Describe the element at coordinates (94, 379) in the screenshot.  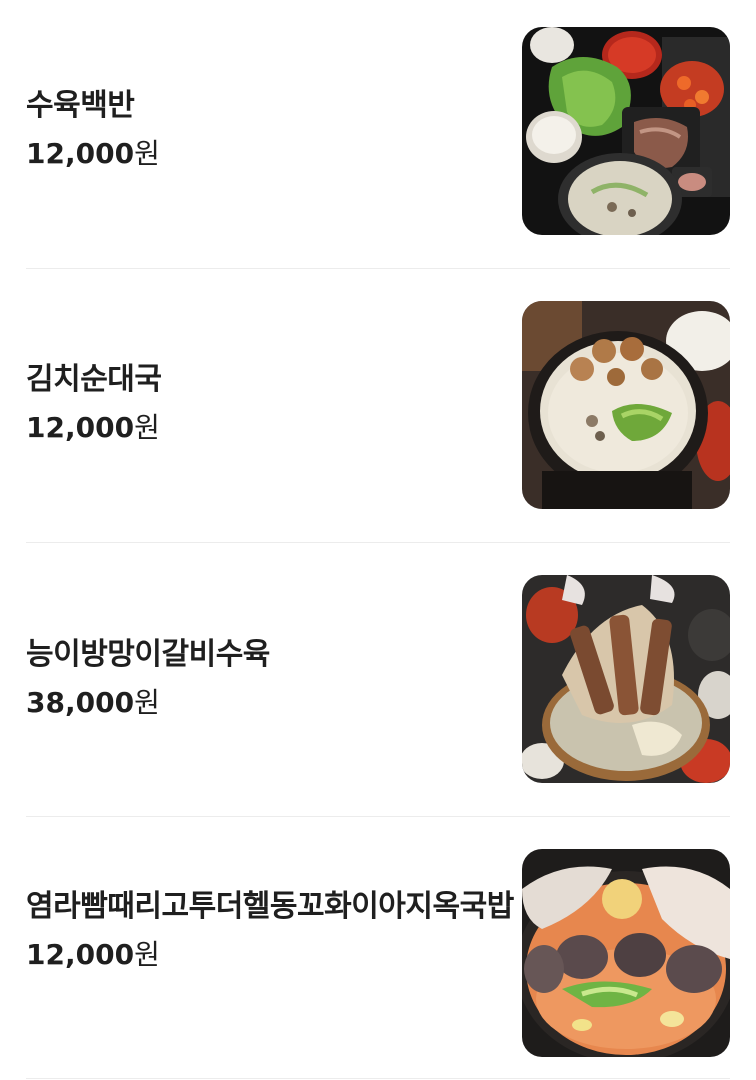
I see `menu-item-name: 김치순대국` at that location.